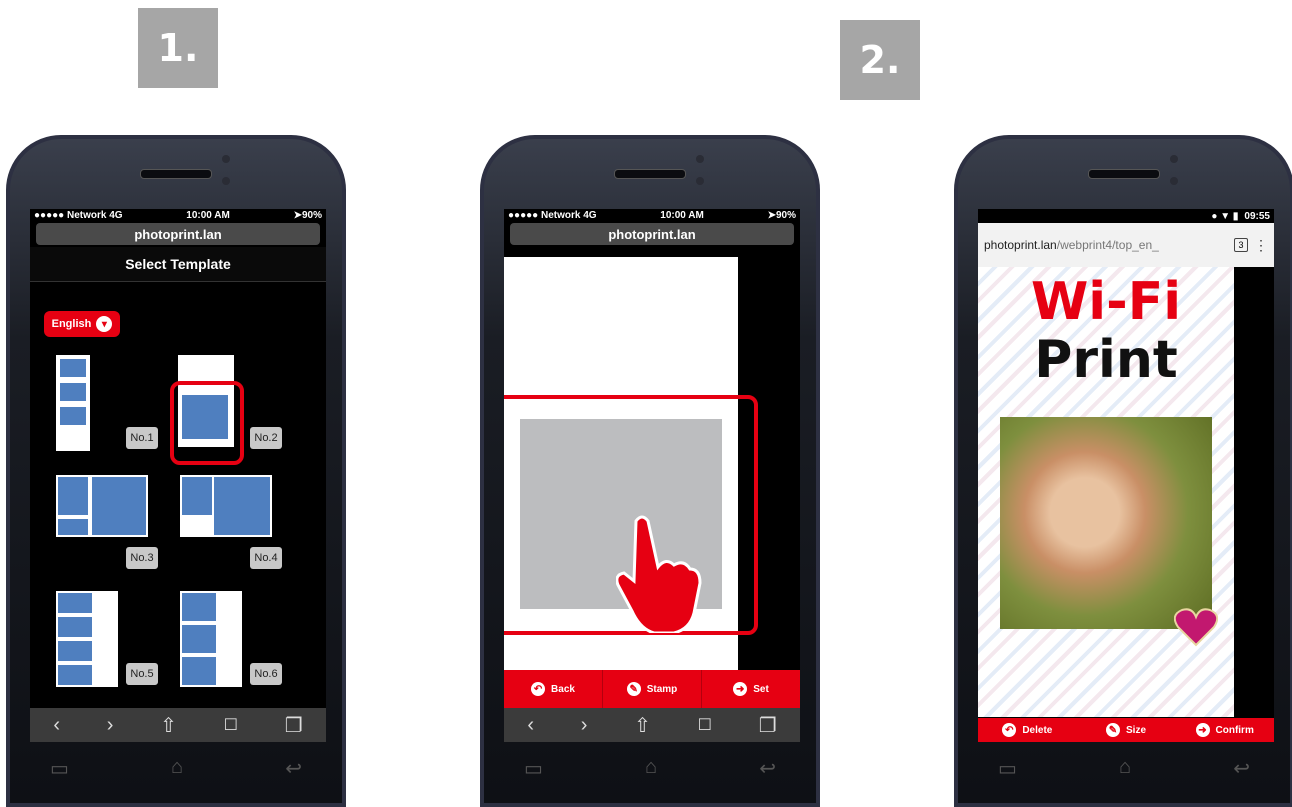  I want to click on status-bar: ● ▼ ▮ 09:55, so click(1126, 216).